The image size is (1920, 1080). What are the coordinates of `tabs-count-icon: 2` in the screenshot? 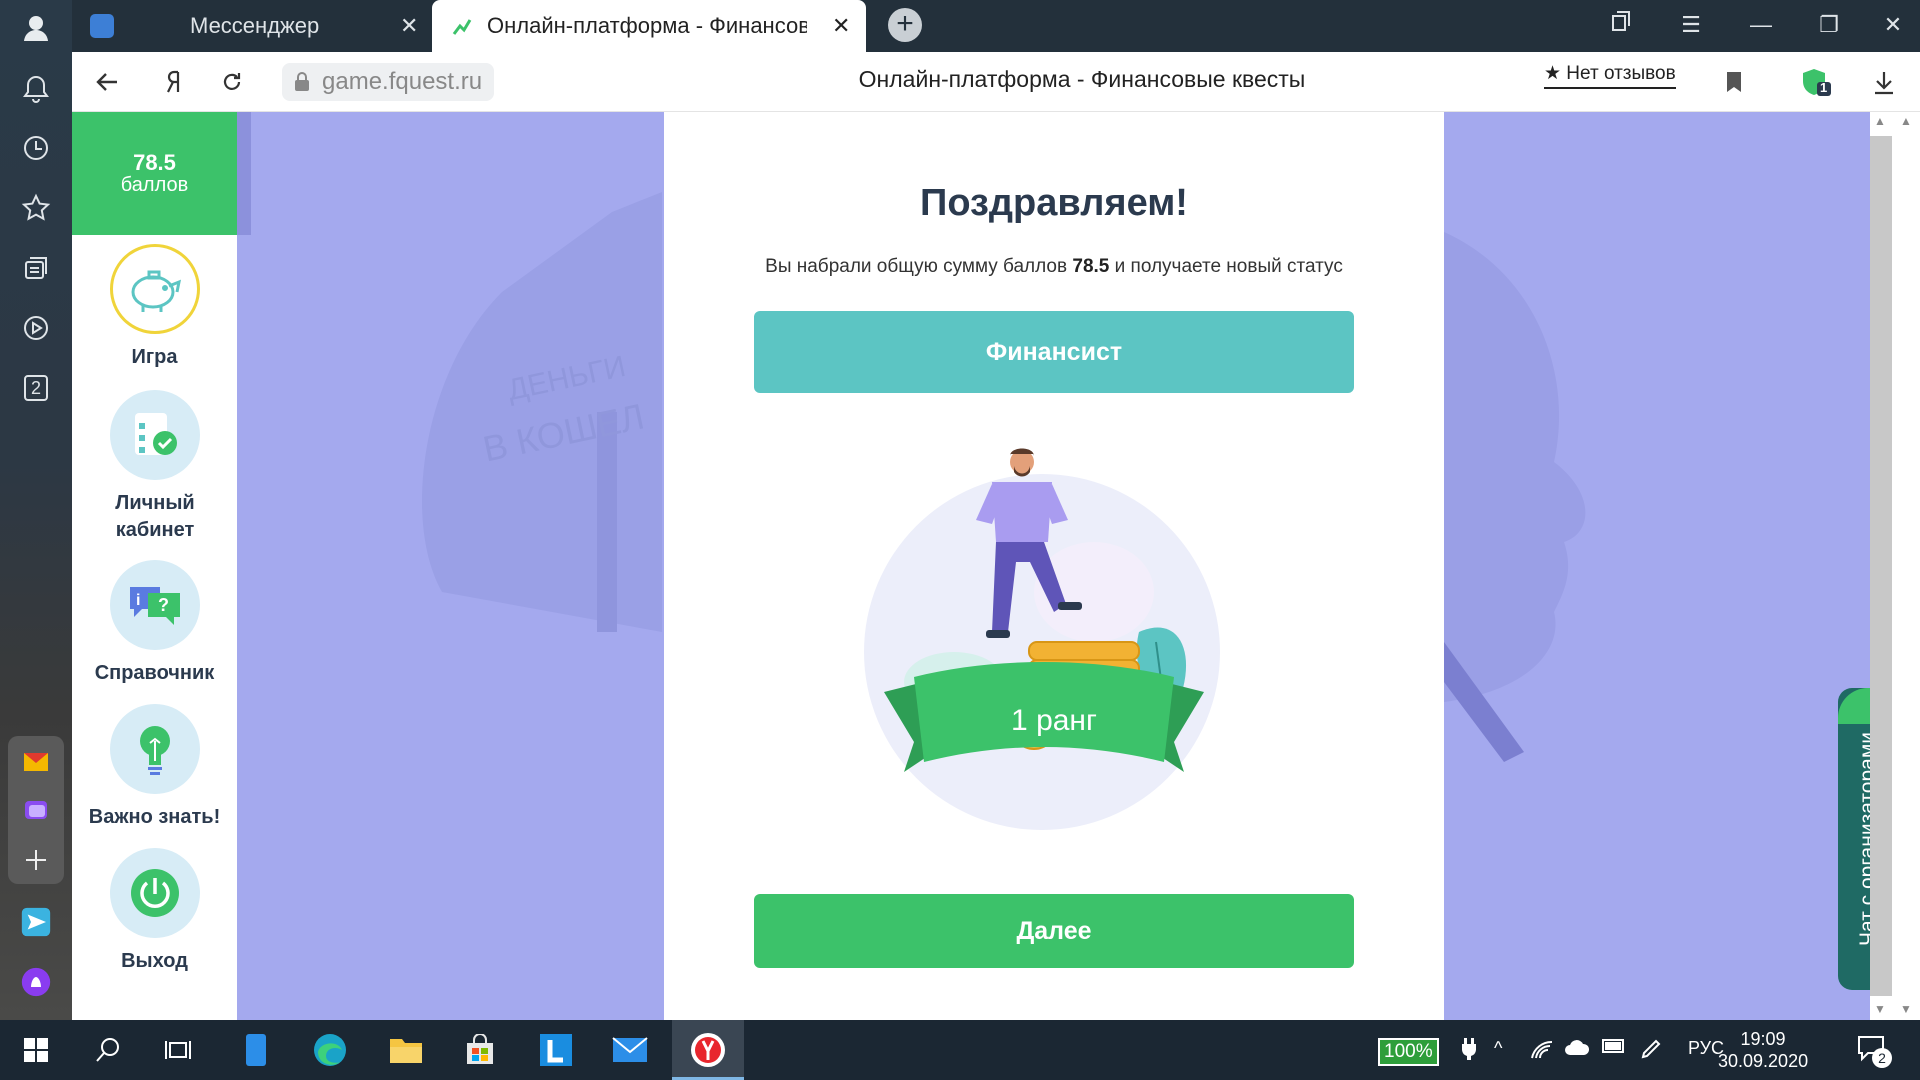 It's located at (36, 388).